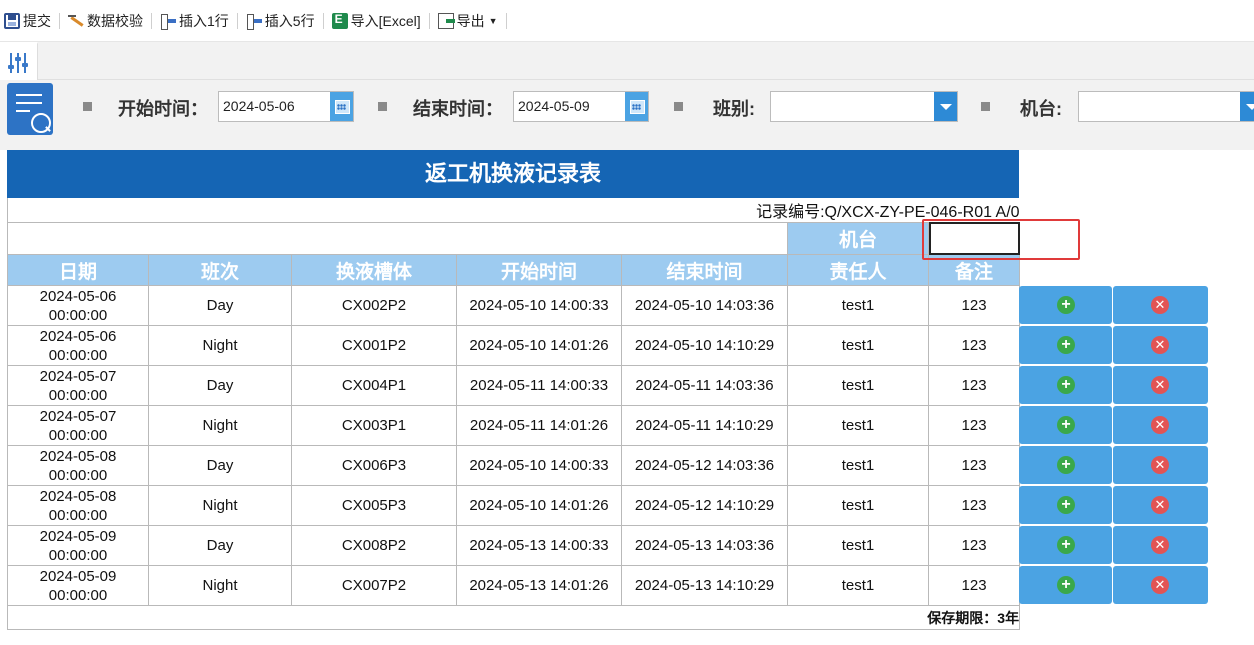 Image resolution: width=1254 pixels, height=645 pixels. What do you see at coordinates (704, 425) in the screenshot?
I see `end-time-cell: 2024-05-11 14:10:29` at bounding box center [704, 425].